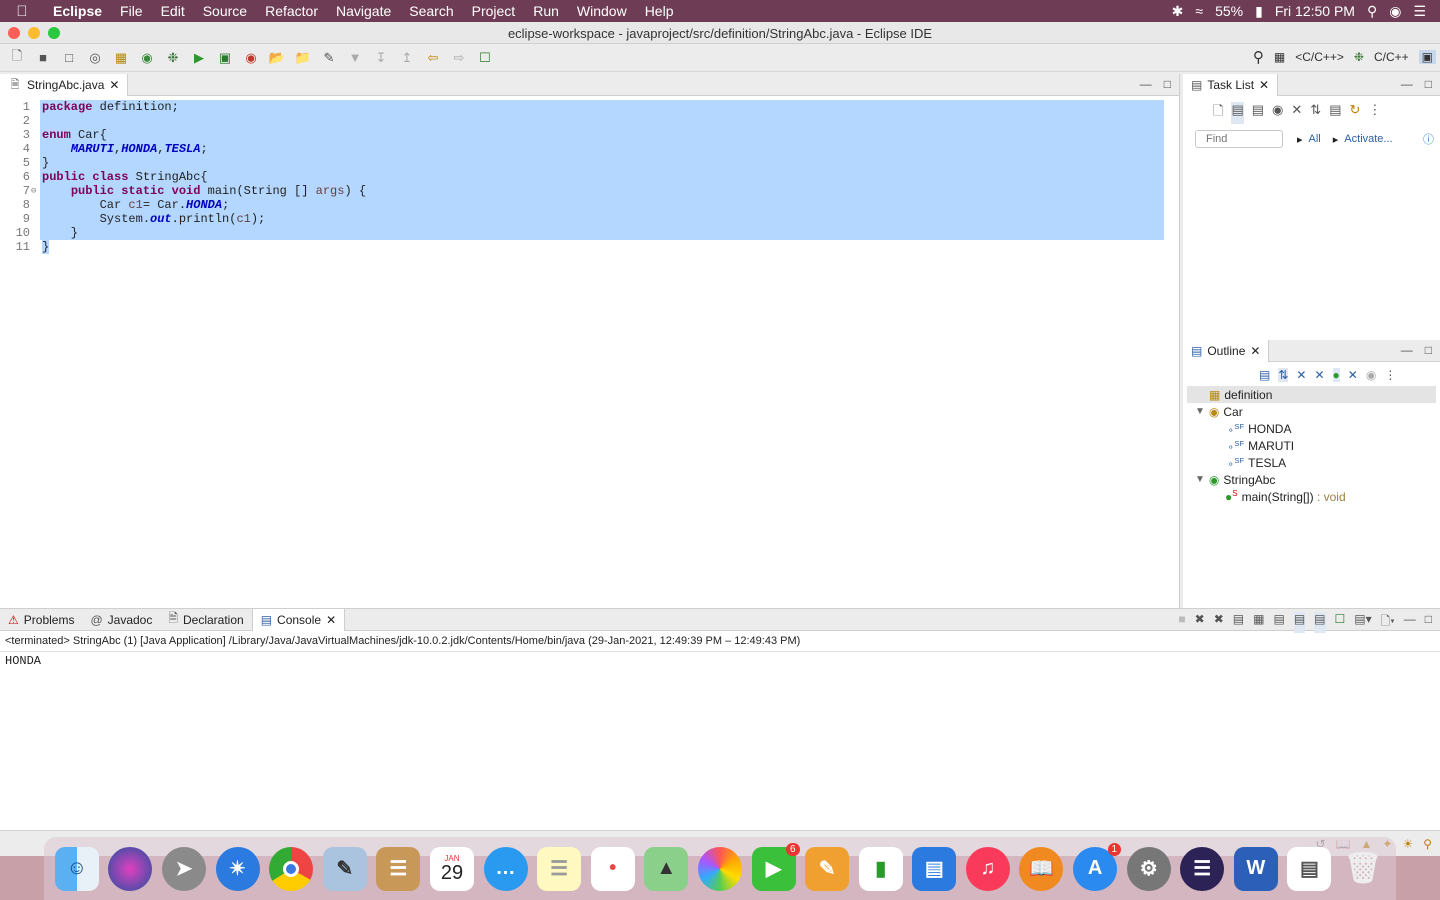 The image size is (1440, 900). Describe the element at coordinates (1340, 622) in the screenshot. I see `pin-console-icon: ☐` at that location.